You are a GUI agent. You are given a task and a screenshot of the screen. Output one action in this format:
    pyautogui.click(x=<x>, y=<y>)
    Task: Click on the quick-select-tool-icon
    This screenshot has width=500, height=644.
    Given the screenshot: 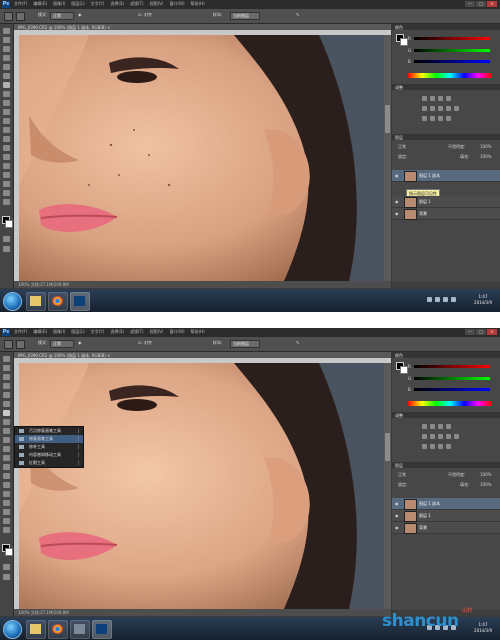 What is the action you would take?
    pyautogui.click(x=6, y=386)
    